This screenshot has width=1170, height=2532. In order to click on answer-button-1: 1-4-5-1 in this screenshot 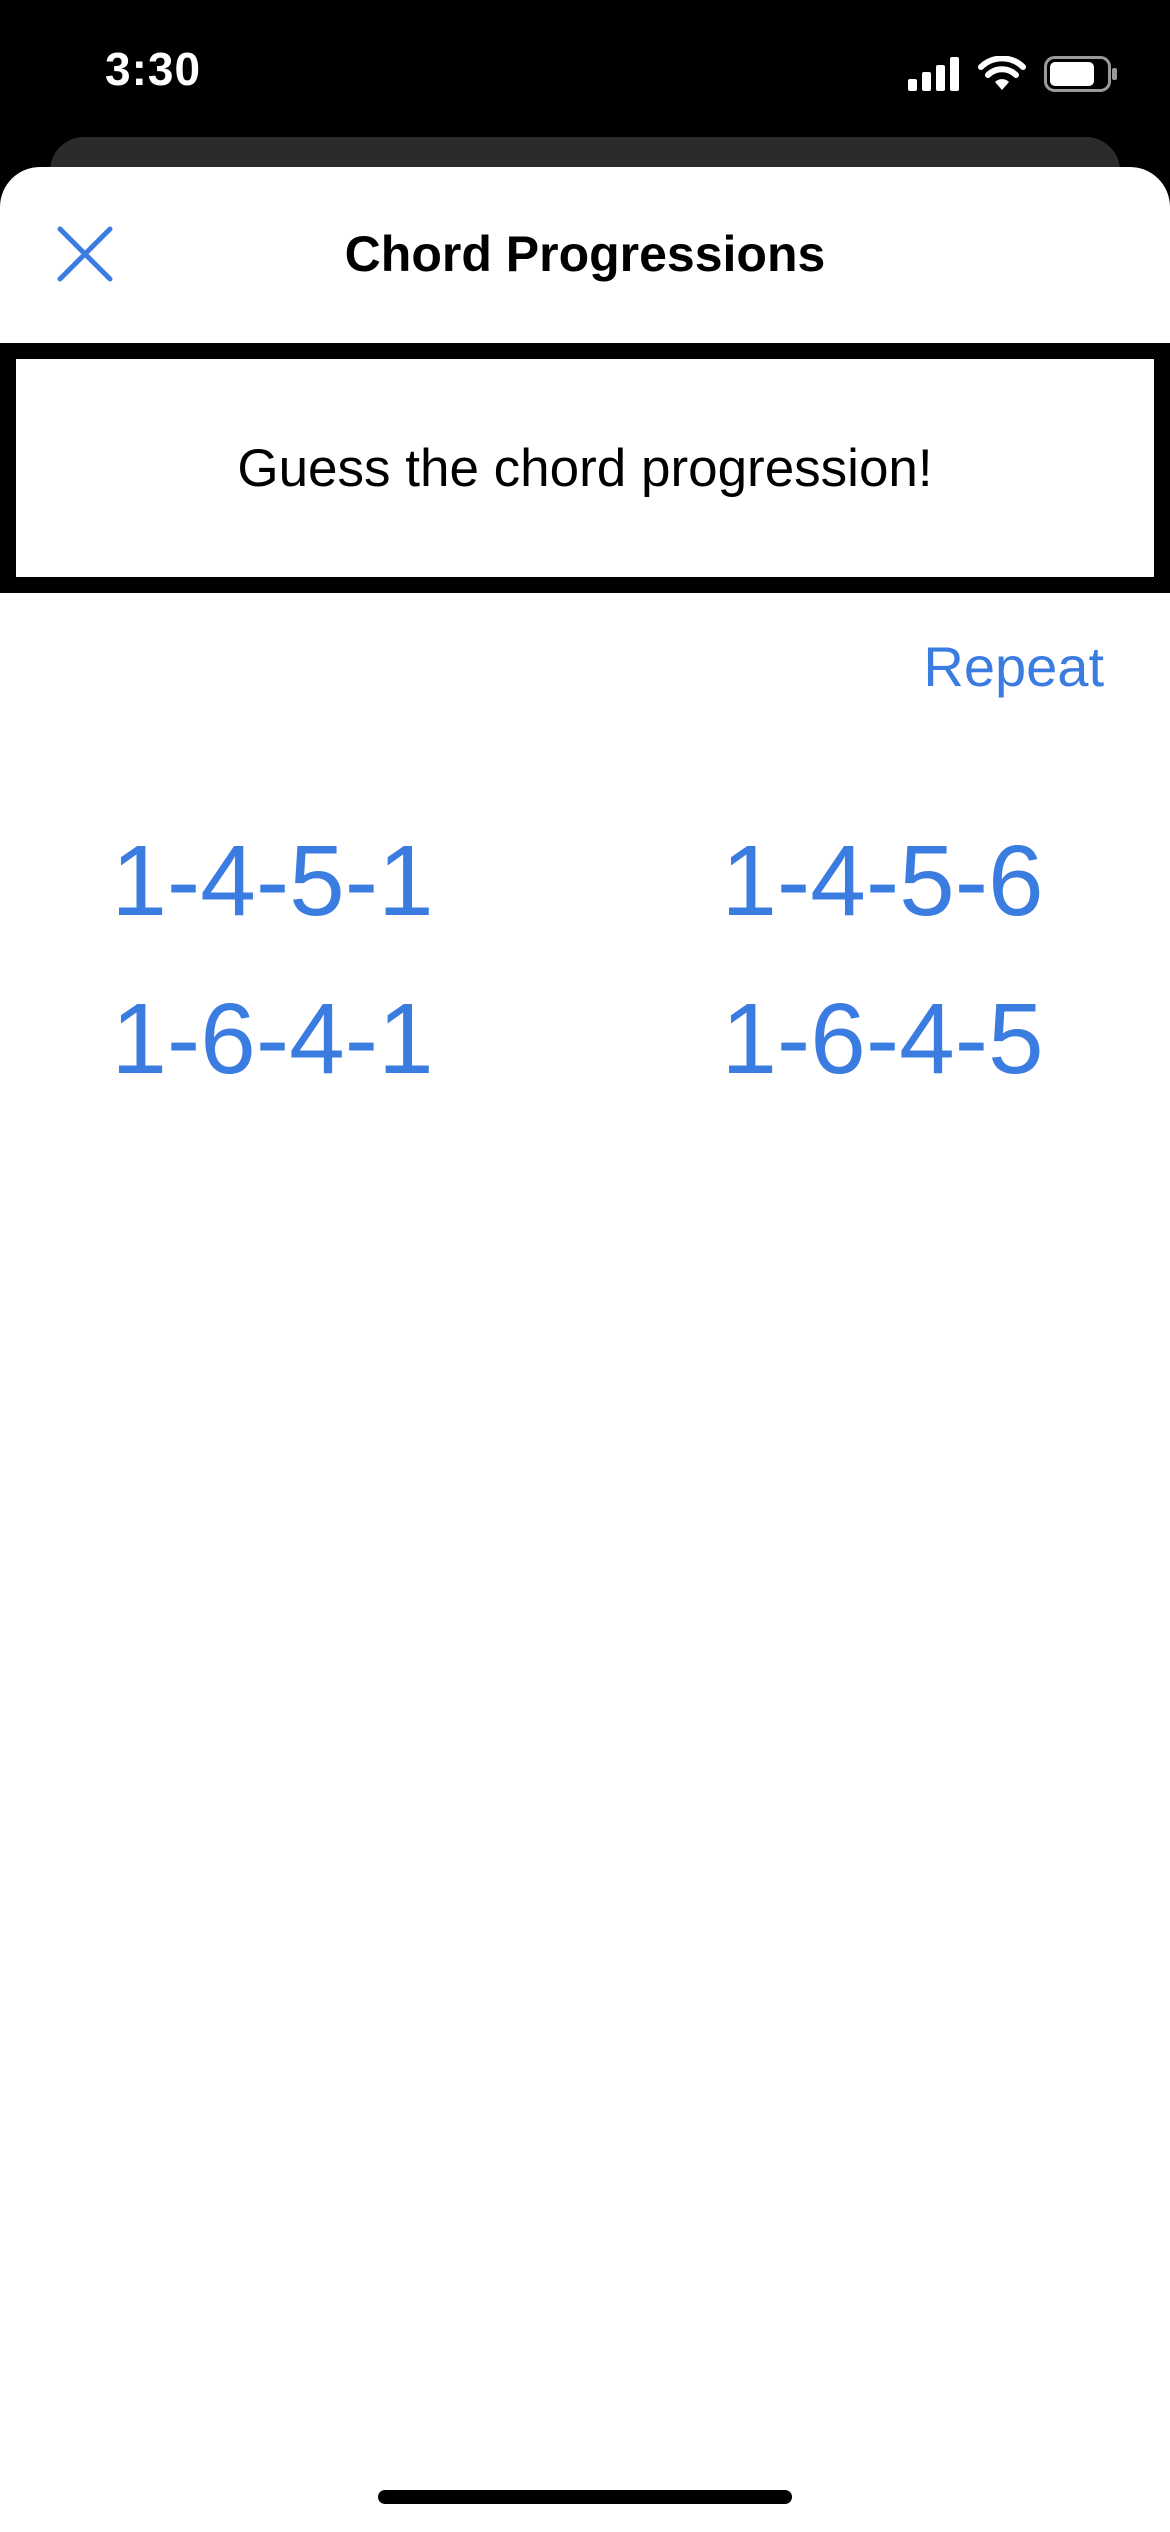, I will do `click(292, 881)`.